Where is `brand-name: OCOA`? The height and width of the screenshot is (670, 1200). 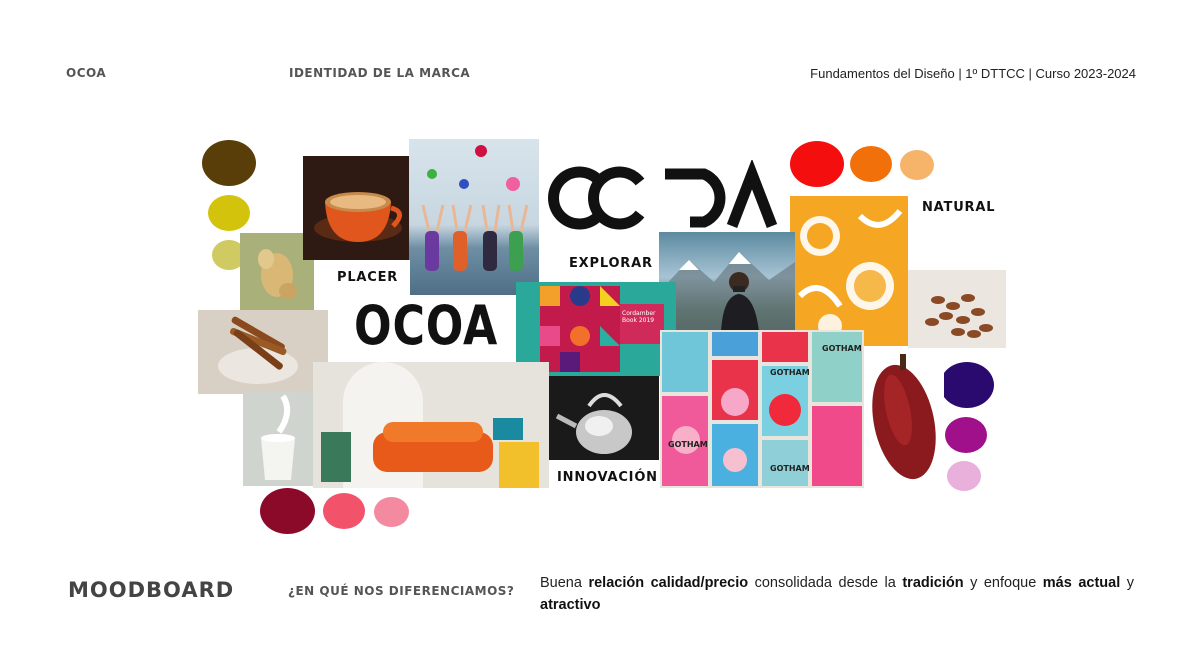
brand-name: OCOA is located at coordinates (86, 73).